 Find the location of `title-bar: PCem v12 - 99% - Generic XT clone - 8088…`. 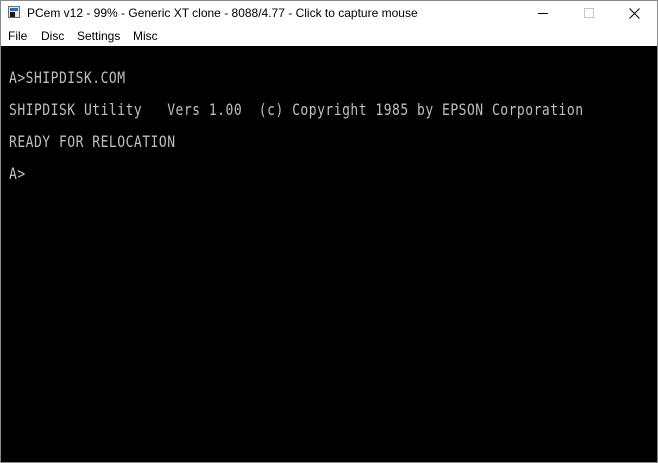

title-bar: PCem v12 - 99% - Generic XT clone - 8088… is located at coordinates (329, 14).